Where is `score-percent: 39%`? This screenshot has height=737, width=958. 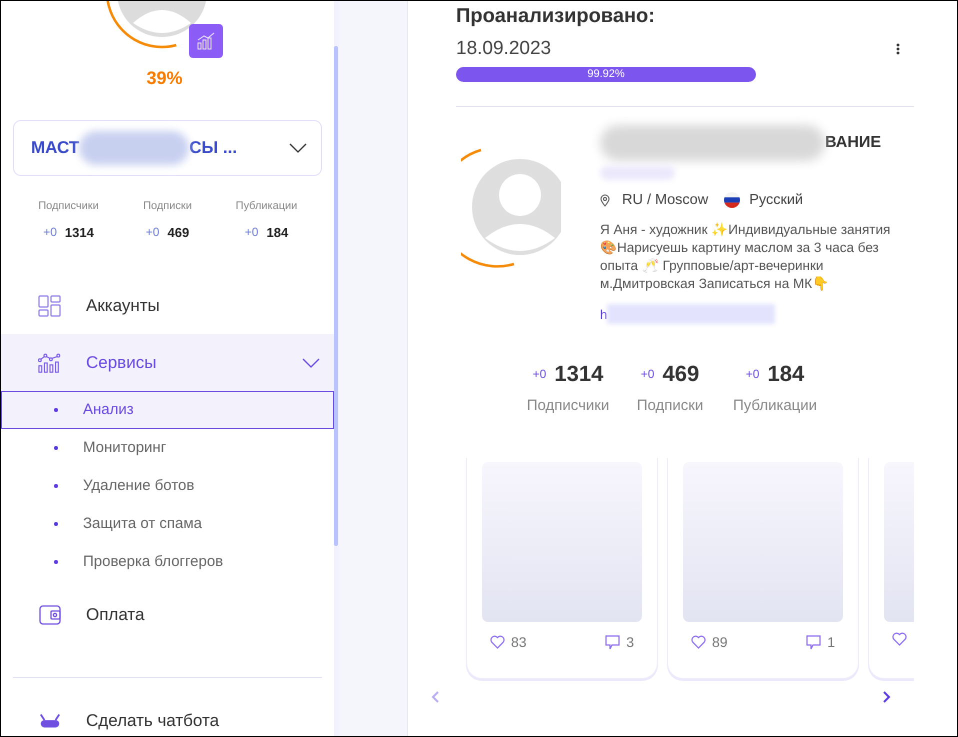 score-percent: 39% is located at coordinates (164, 78).